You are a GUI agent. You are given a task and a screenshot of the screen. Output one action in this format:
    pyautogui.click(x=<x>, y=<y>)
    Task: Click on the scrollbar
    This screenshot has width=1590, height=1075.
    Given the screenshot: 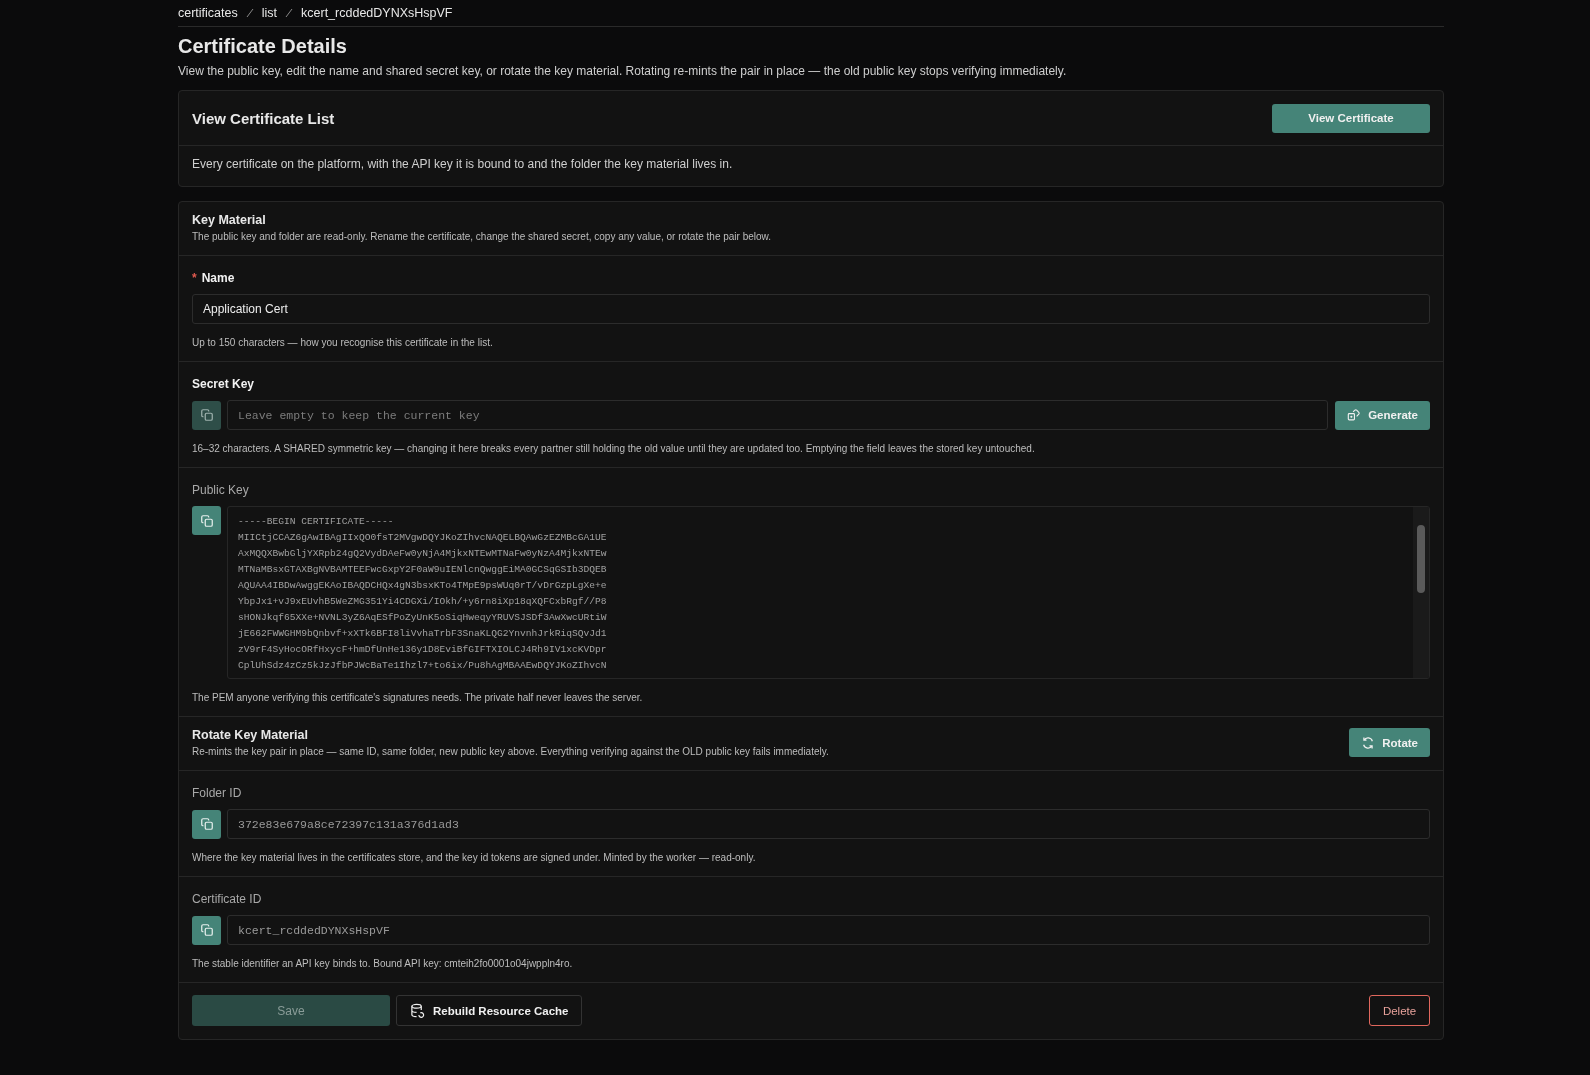 What is the action you would take?
    pyautogui.click(x=1421, y=592)
    